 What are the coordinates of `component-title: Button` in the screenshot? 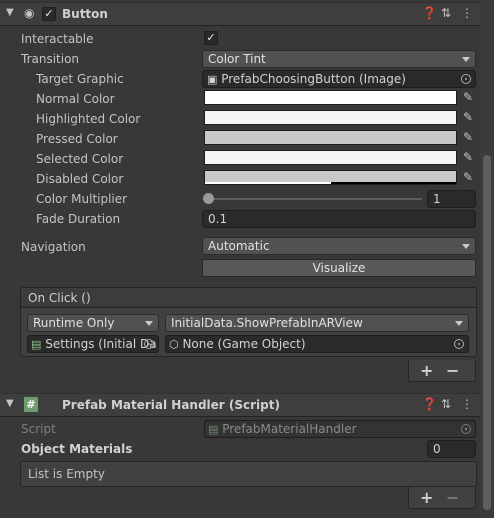 It's located at (85, 14).